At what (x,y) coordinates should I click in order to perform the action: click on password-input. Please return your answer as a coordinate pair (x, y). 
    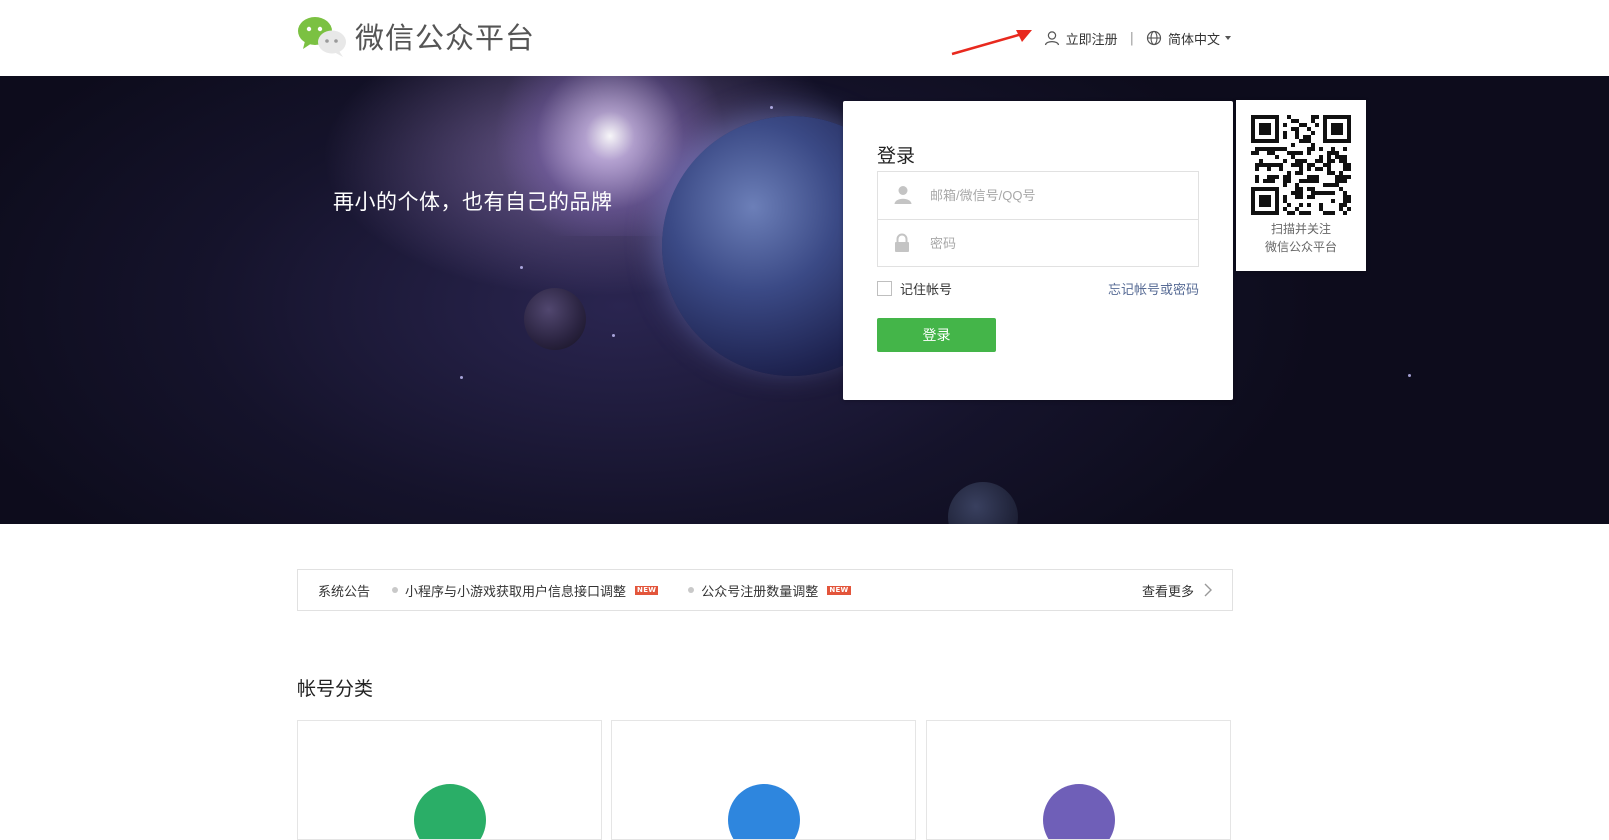
    Looking at the image, I should click on (1038, 243).